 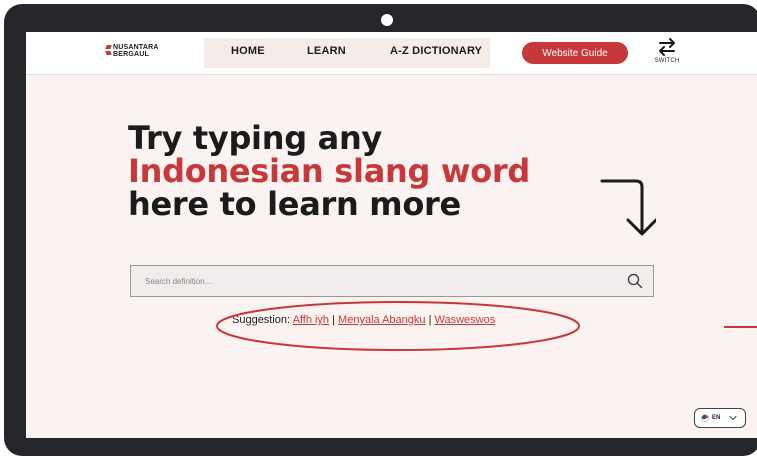 What do you see at coordinates (667, 61) in the screenshot?
I see `switch-label: SWITCH` at bounding box center [667, 61].